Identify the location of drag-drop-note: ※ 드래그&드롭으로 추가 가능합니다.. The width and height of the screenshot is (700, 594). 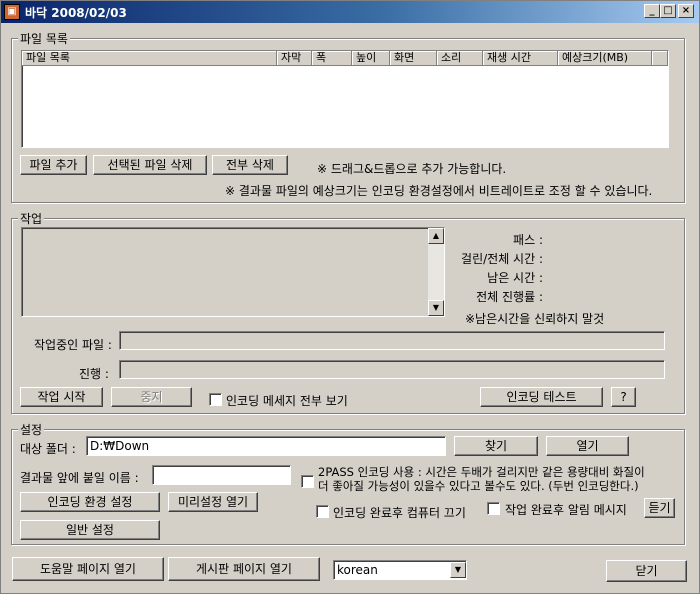
(412, 169).